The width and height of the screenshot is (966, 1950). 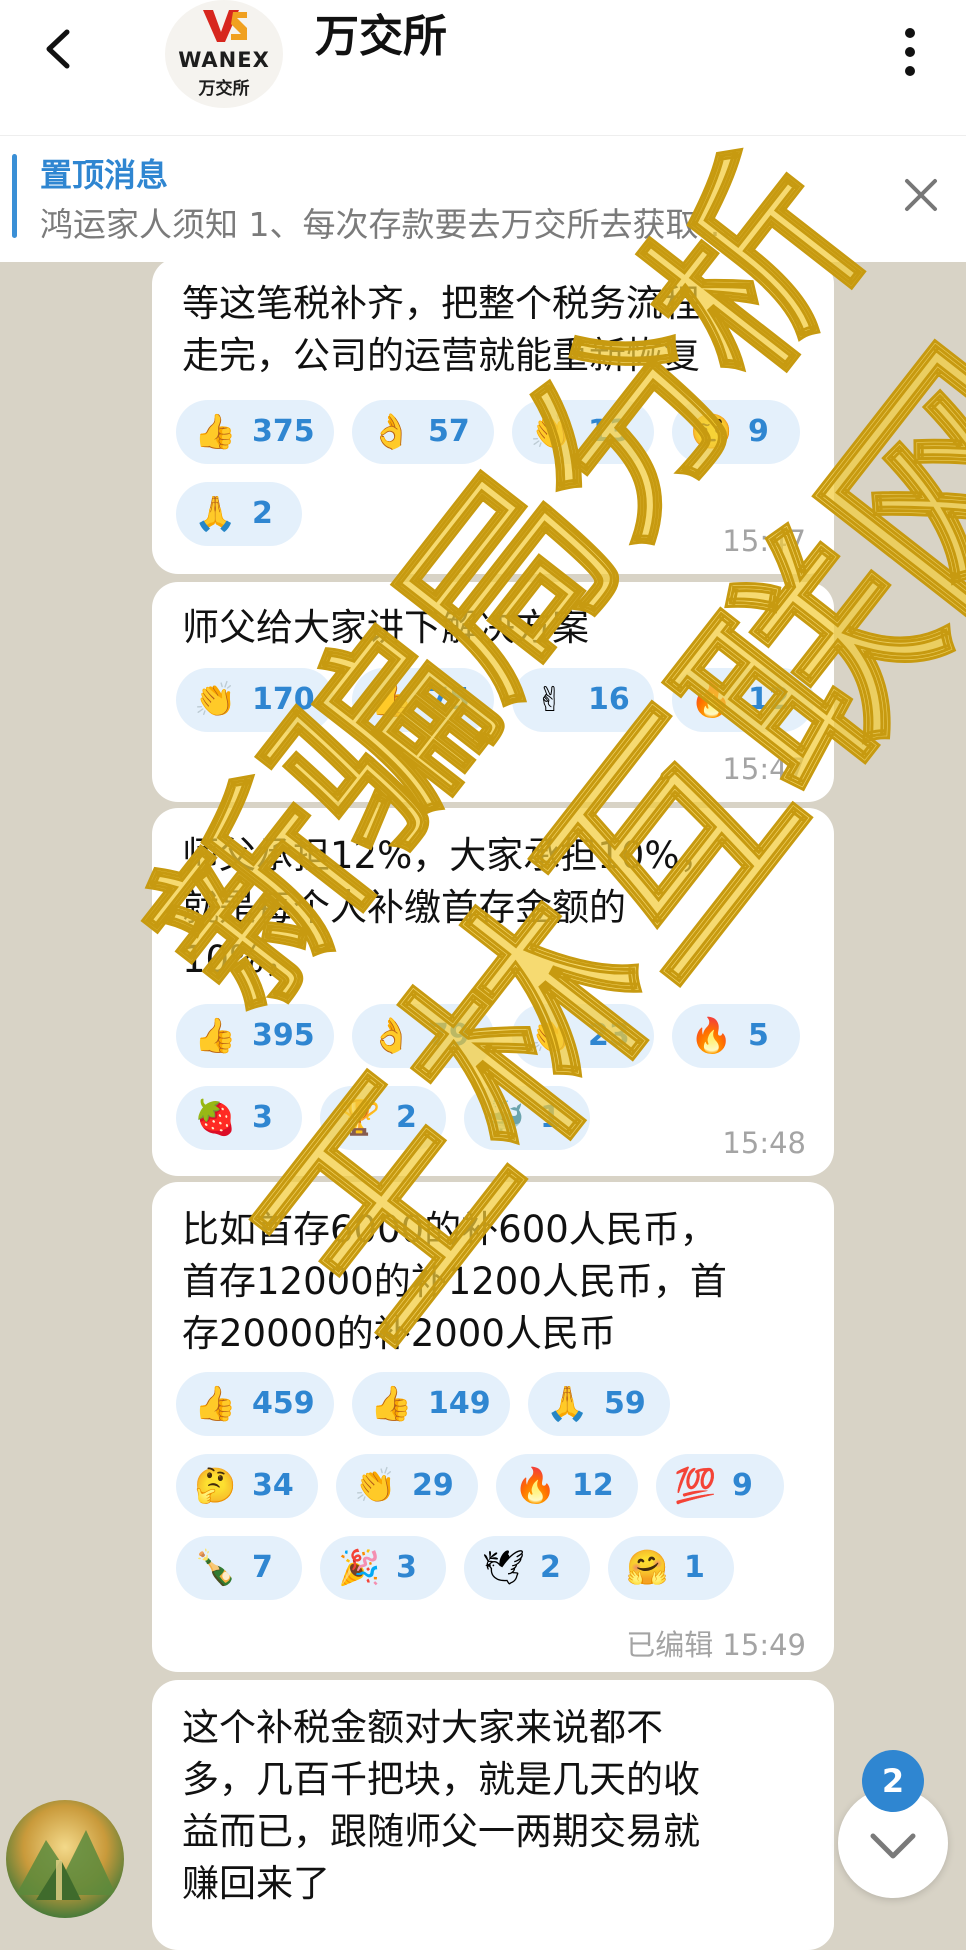 What do you see at coordinates (359, 1118) in the screenshot?
I see `trophy-icon: 🏆` at bounding box center [359, 1118].